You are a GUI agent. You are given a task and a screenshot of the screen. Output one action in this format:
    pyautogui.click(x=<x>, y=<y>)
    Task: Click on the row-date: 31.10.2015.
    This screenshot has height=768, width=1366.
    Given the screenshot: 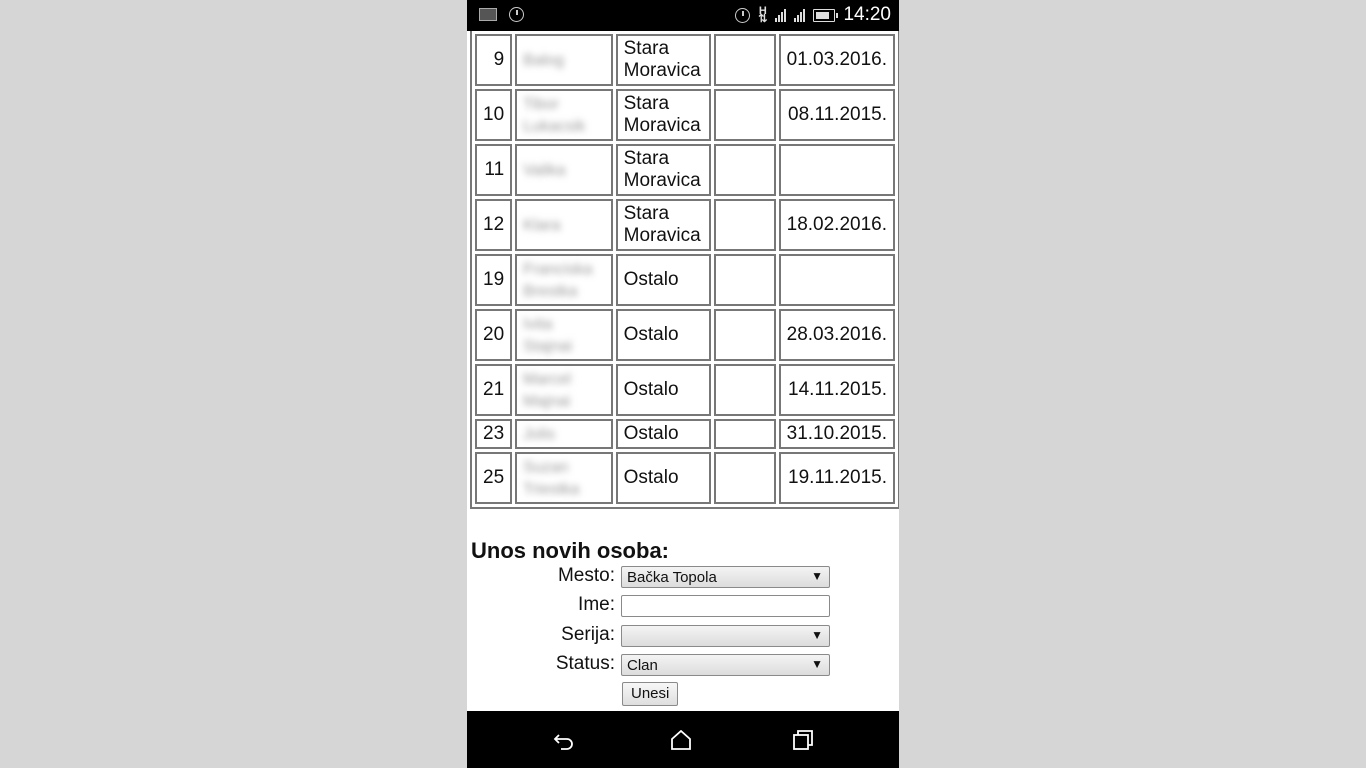 What is the action you would take?
    pyautogui.click(x=836, y=434)
    